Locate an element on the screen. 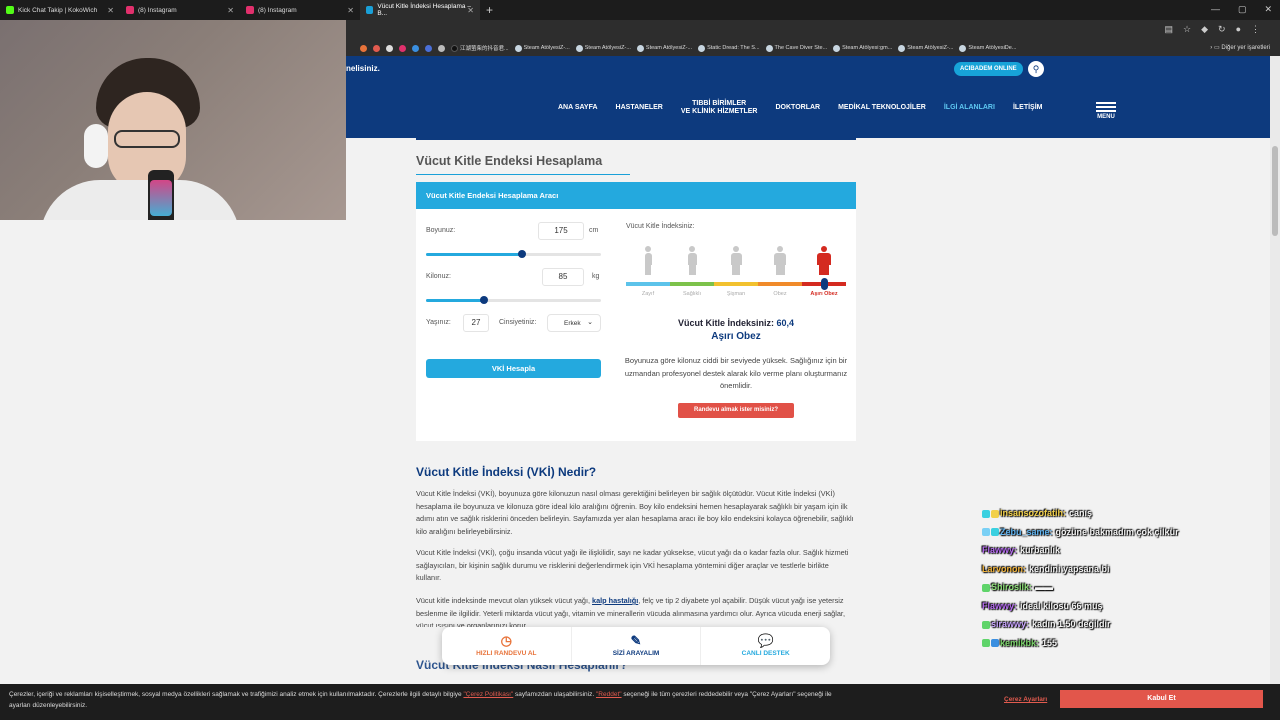  form-icon: ✎ is located at coordinates (636, 640).